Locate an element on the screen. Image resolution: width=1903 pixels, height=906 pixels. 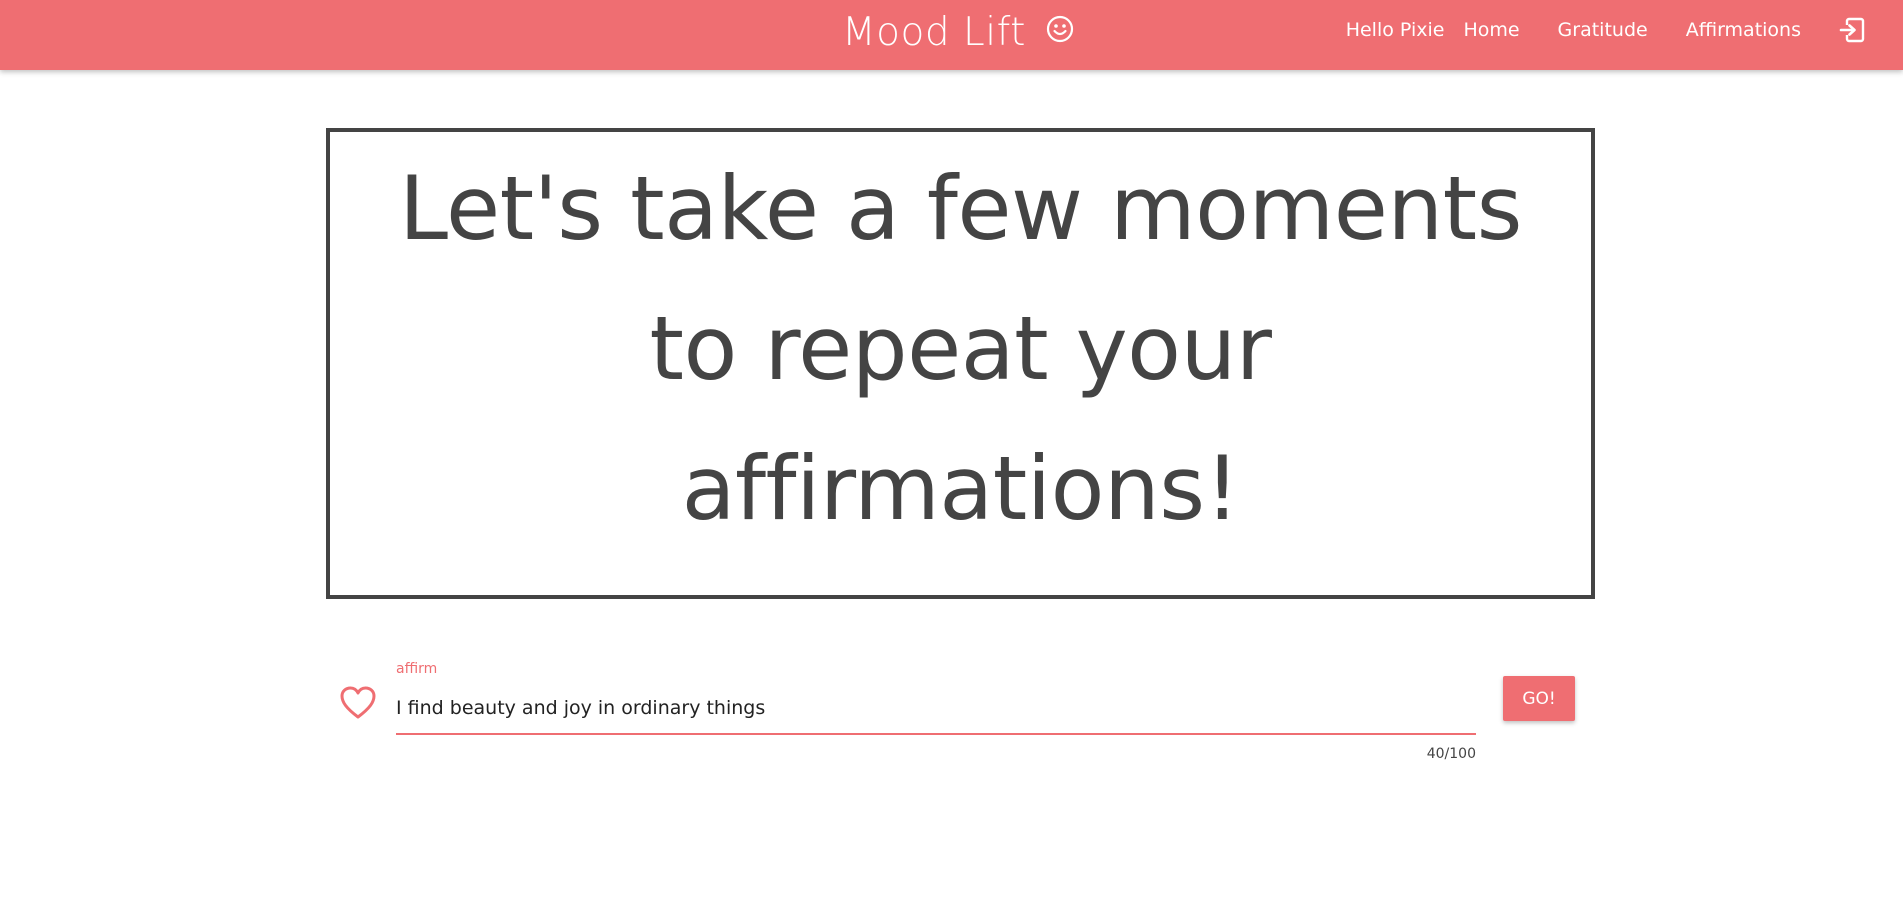
brand: Mood Lift is located at coordinates (958, 32).